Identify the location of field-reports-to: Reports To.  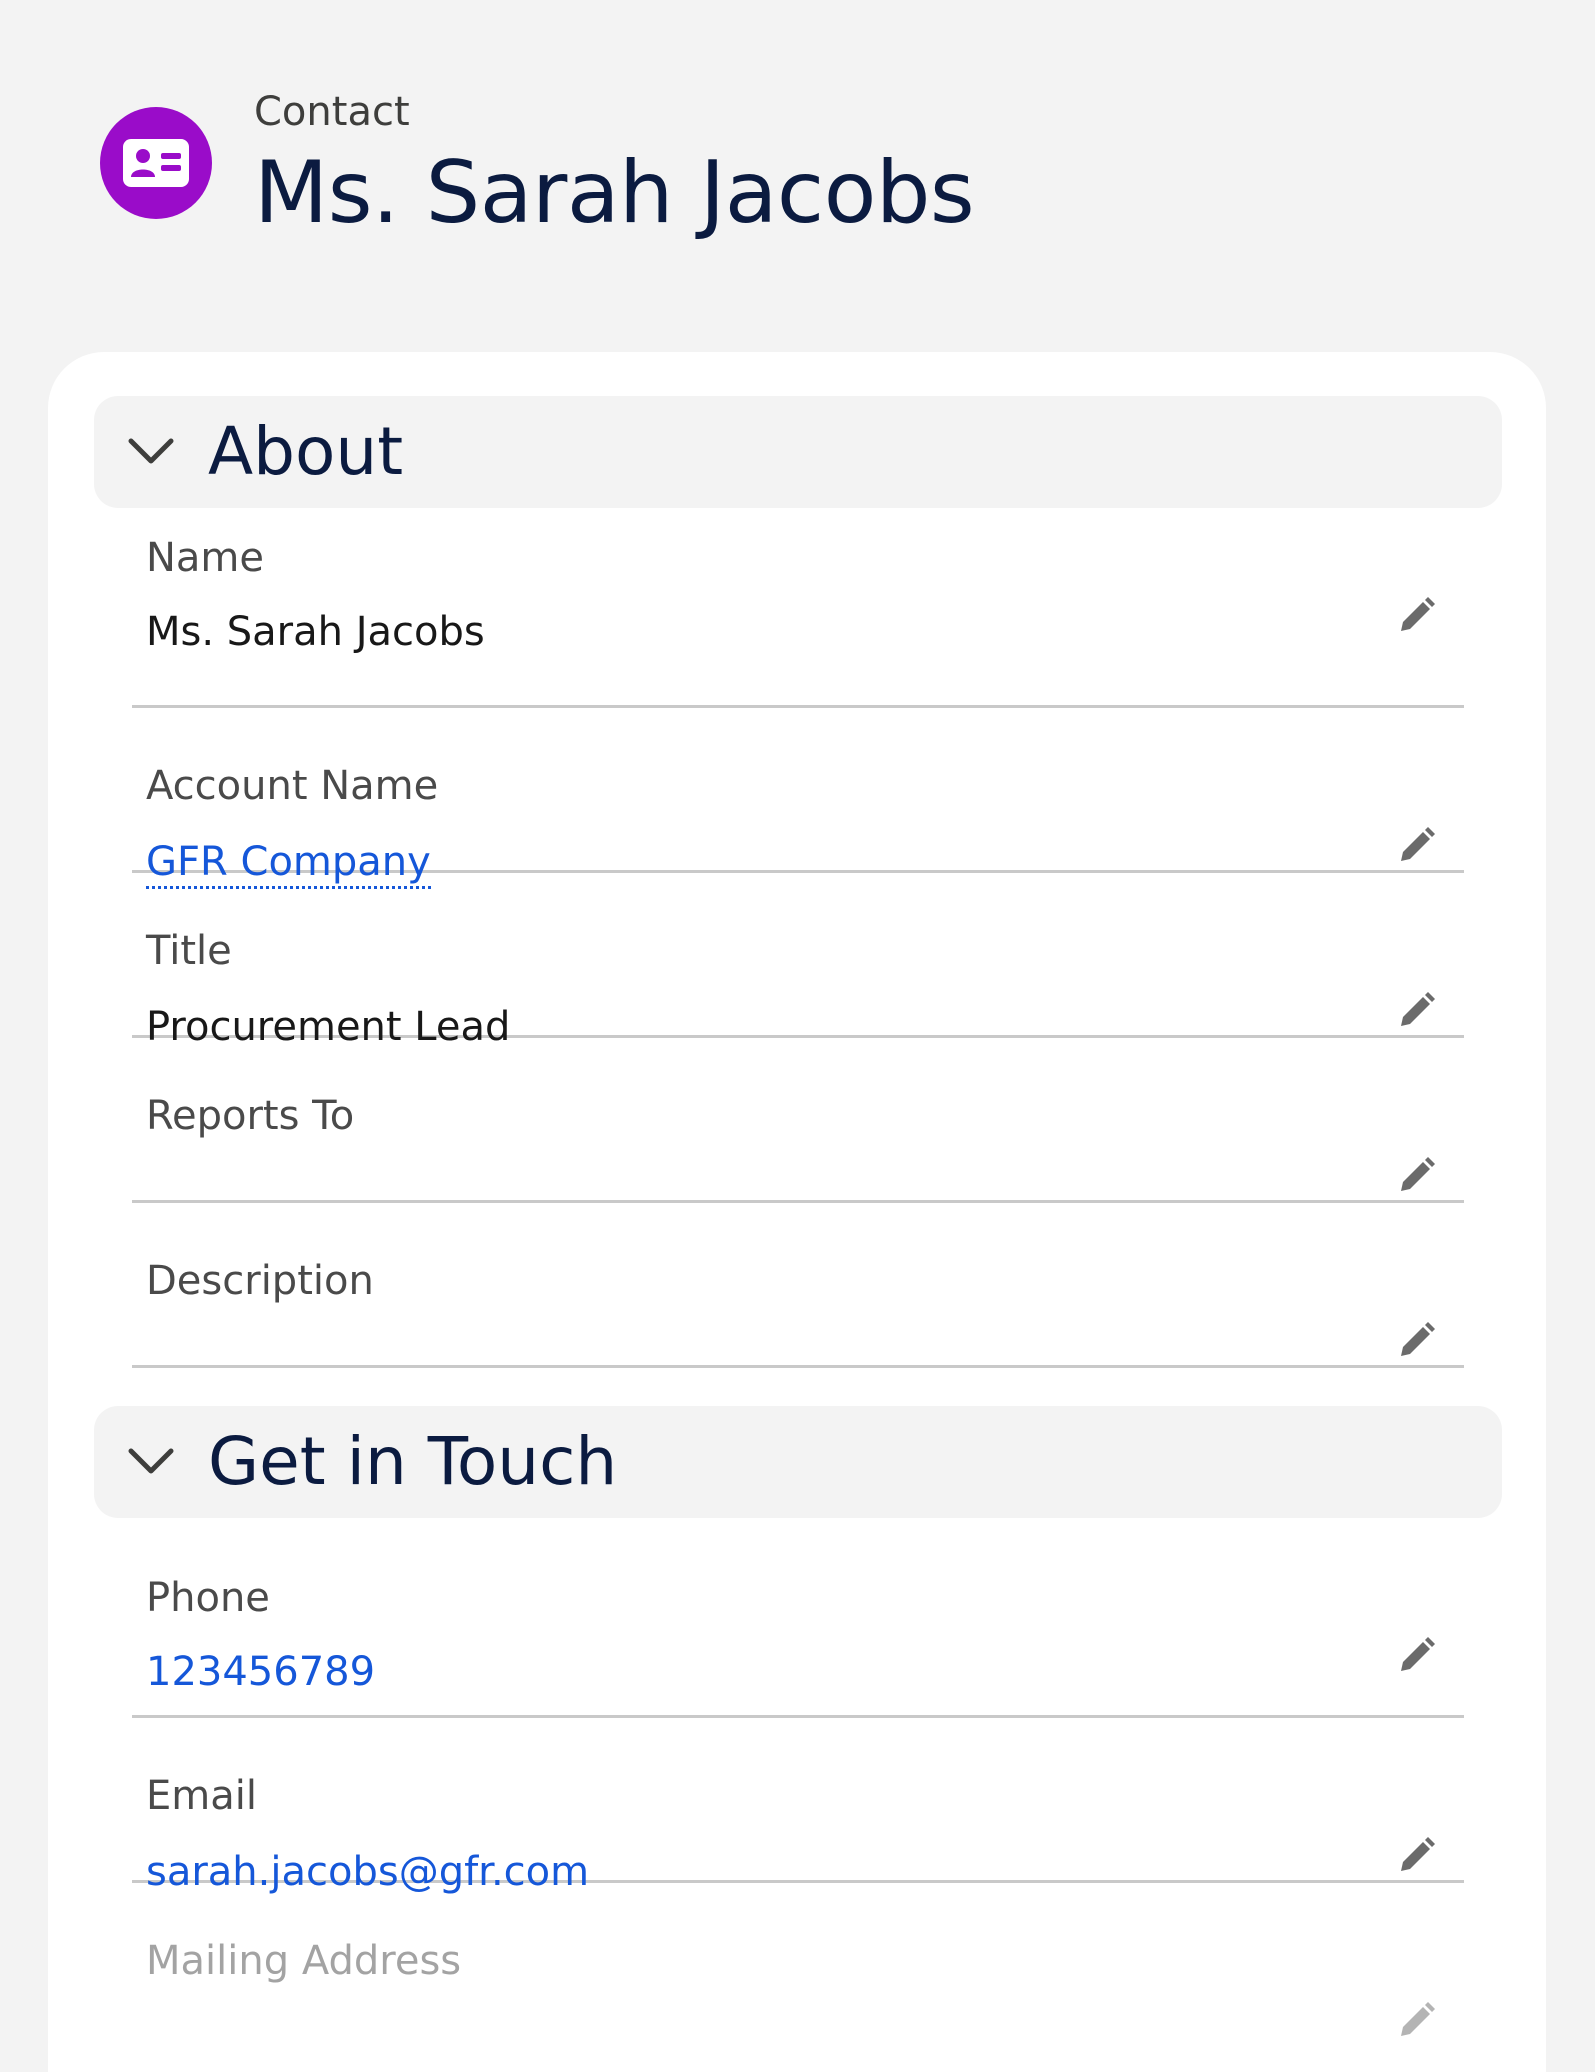
(798, 1120).